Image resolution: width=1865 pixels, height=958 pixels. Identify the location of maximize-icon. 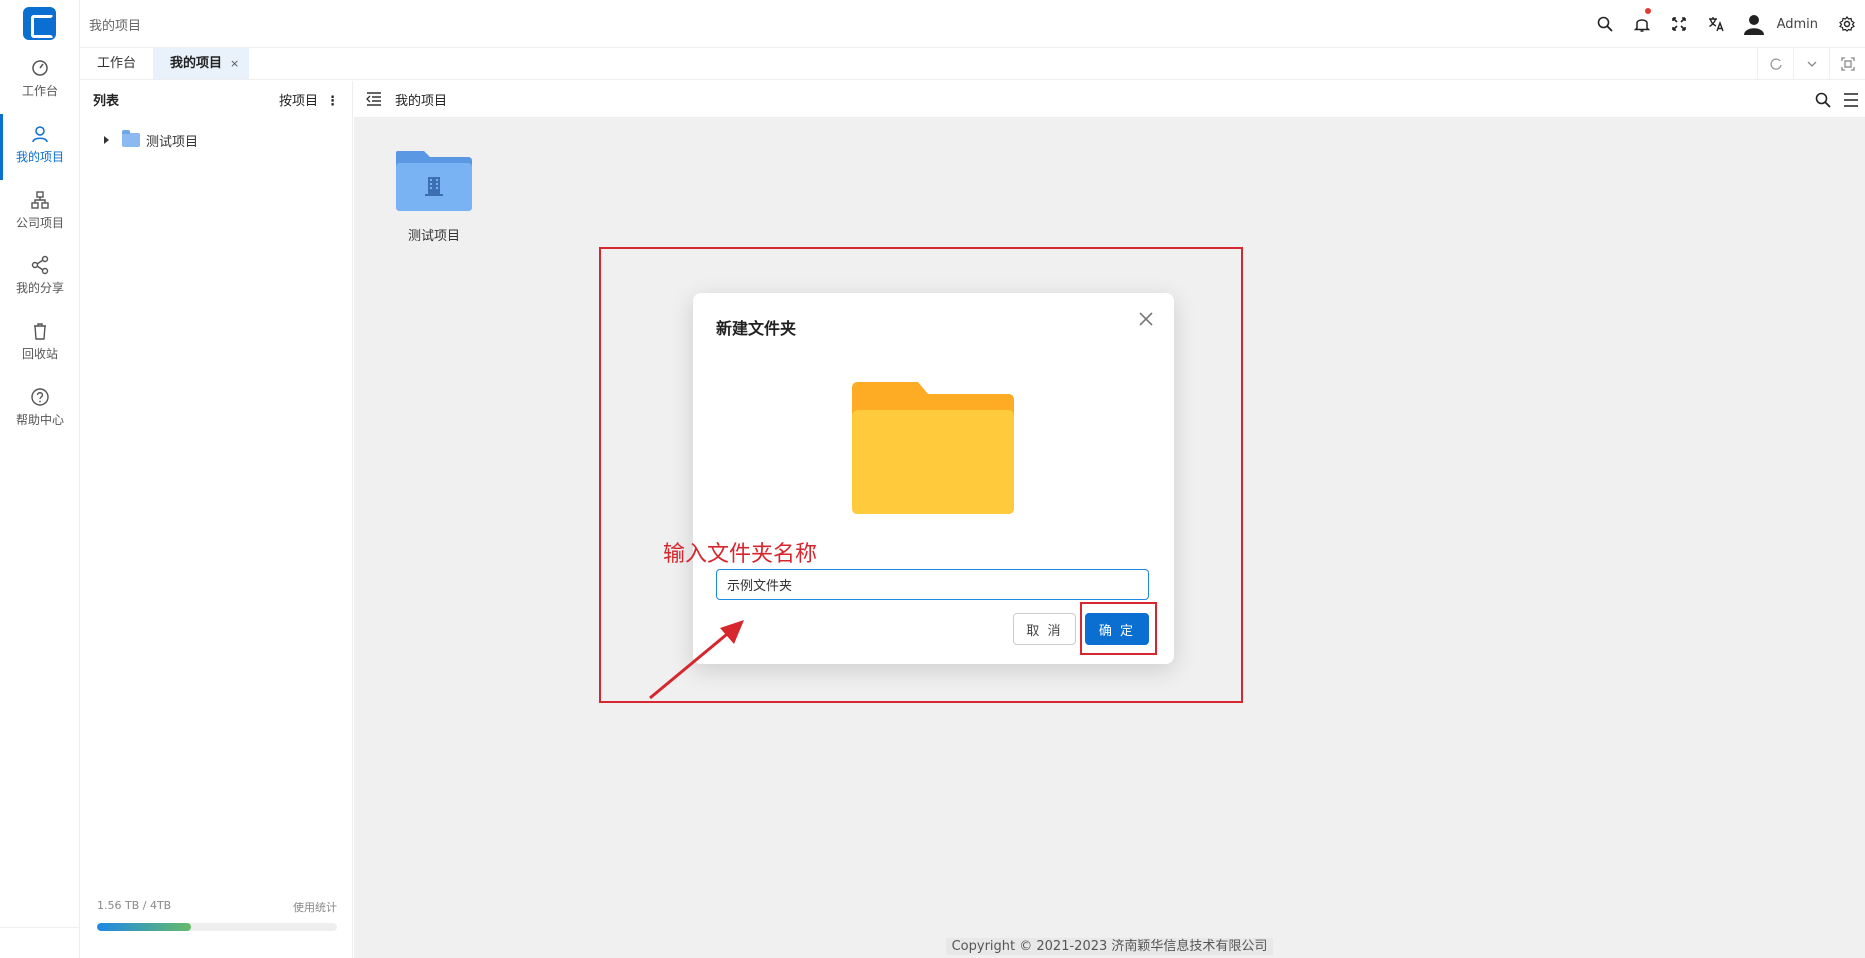
(1847, 64).